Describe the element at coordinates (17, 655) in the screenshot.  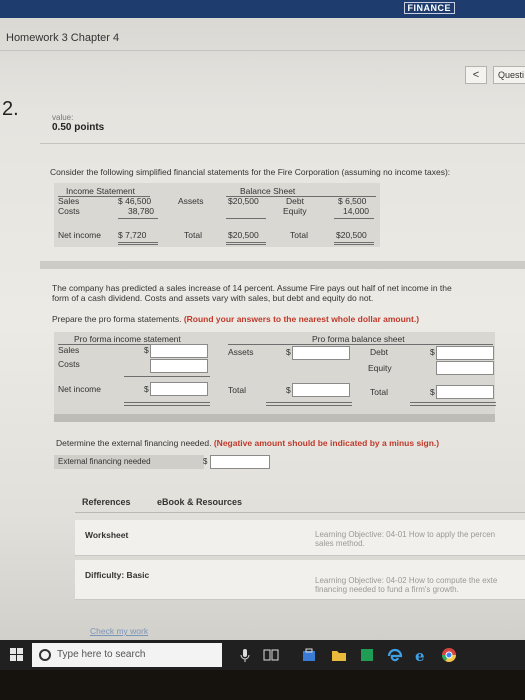
I see `windows-start-icon` at that location.